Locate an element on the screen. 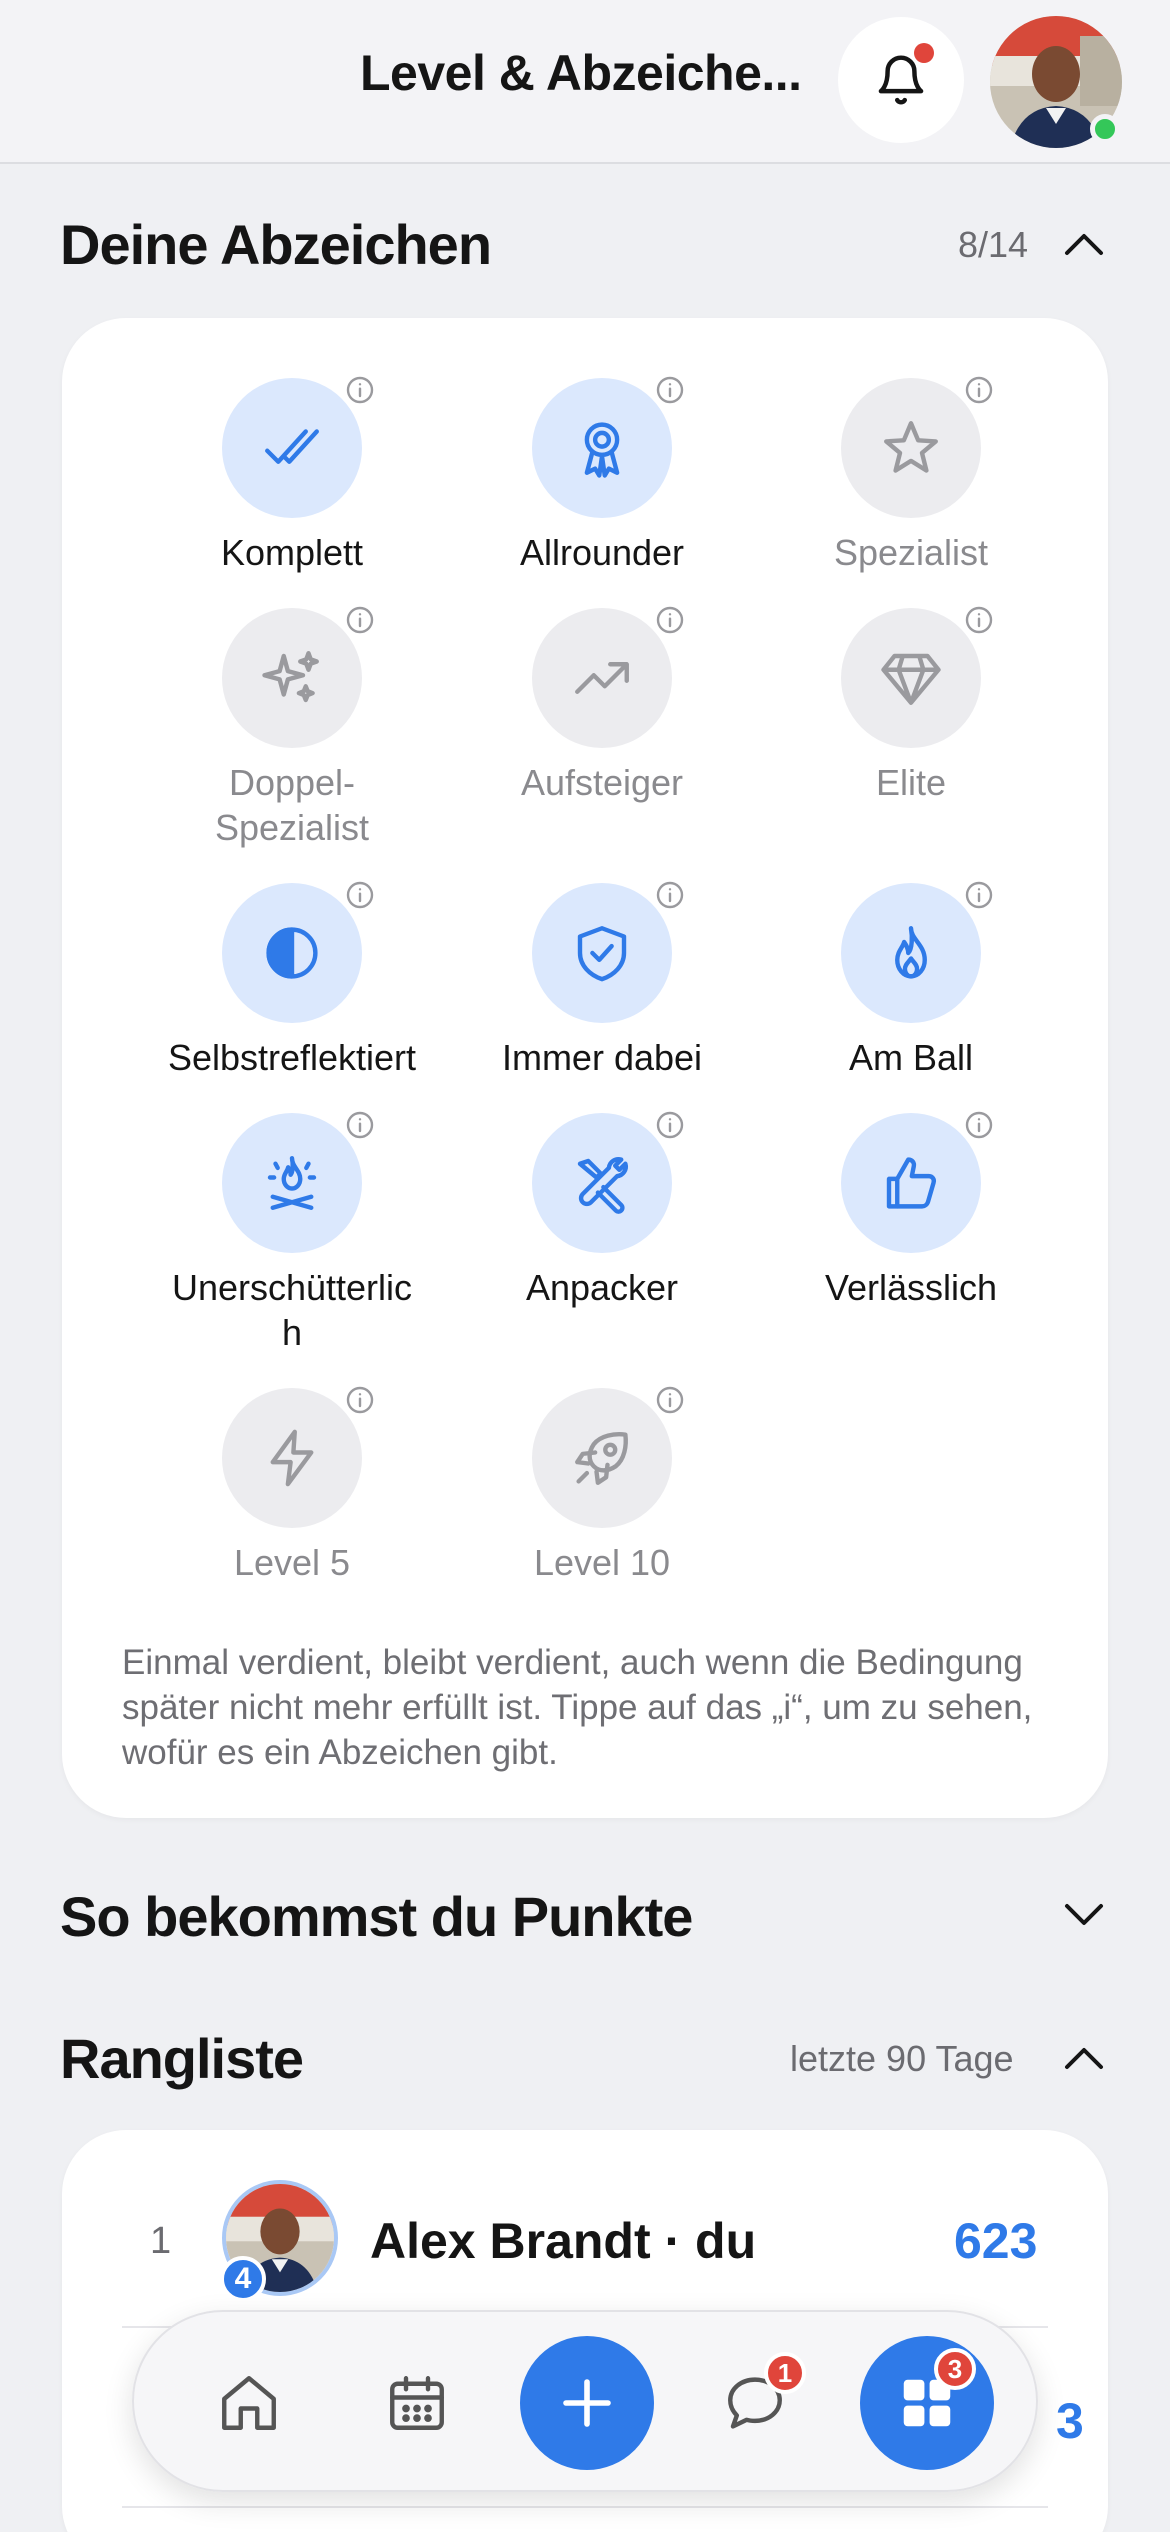  notification-dot is located at coordinates (924, 53).